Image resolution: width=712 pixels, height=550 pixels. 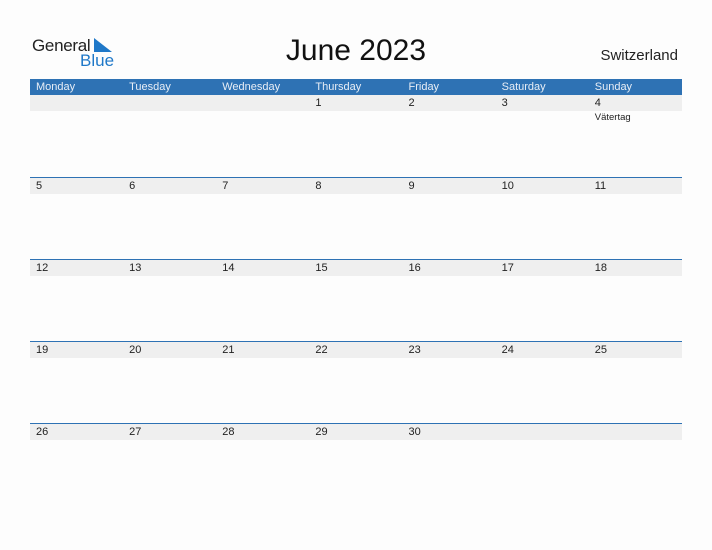 I want to click on day-cell: 15, so click(x=355, y=268).